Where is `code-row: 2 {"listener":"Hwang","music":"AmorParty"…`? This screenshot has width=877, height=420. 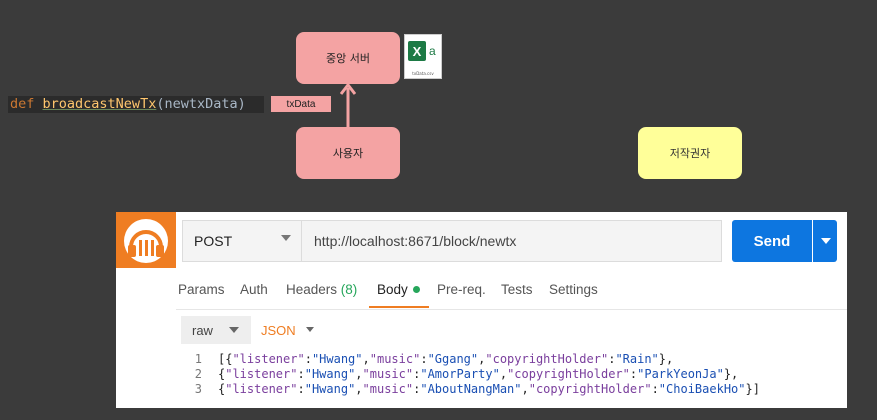 code-row: 2 {"listener":"Hwang","music":"AmorParty"… is located at coordinates (469, 374).